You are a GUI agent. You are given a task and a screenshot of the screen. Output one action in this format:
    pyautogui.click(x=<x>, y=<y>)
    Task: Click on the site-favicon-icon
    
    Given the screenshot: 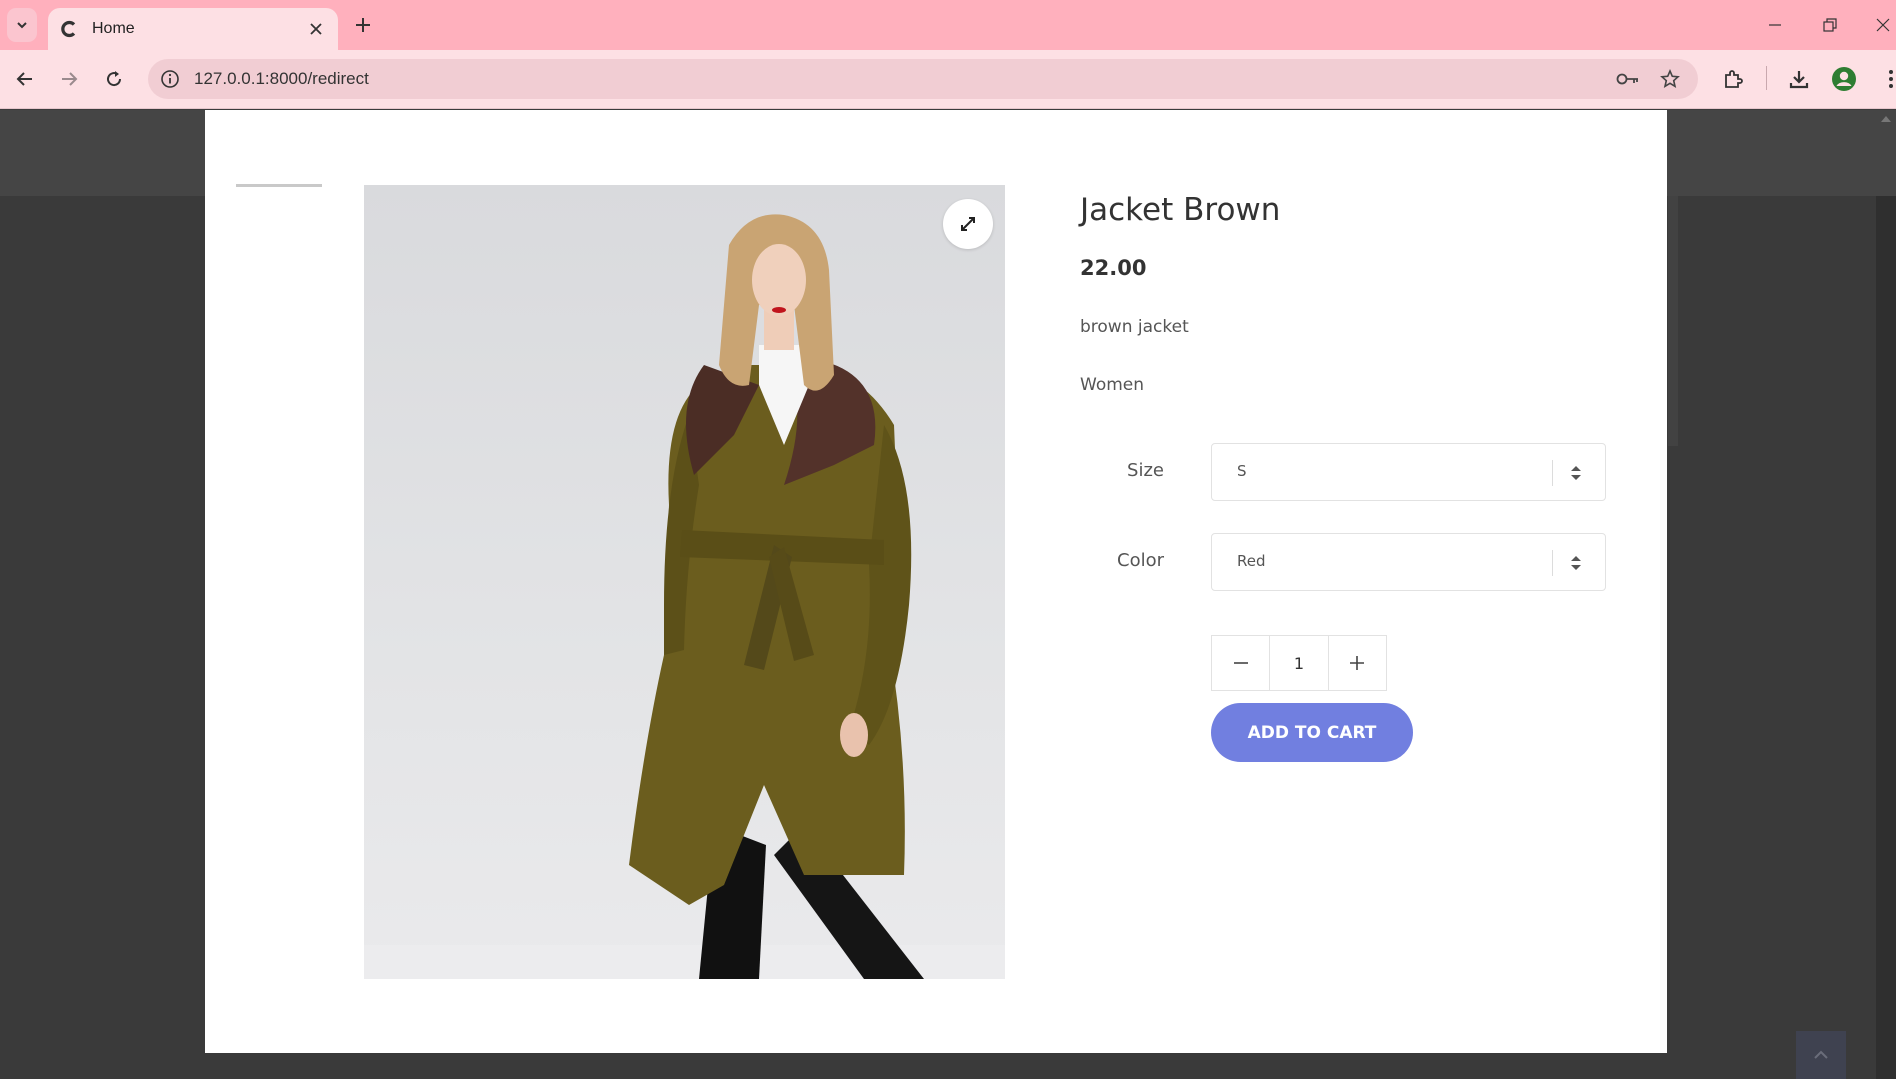 What is the action you would take?
    pyautogui.click(x=68, y=29)
    